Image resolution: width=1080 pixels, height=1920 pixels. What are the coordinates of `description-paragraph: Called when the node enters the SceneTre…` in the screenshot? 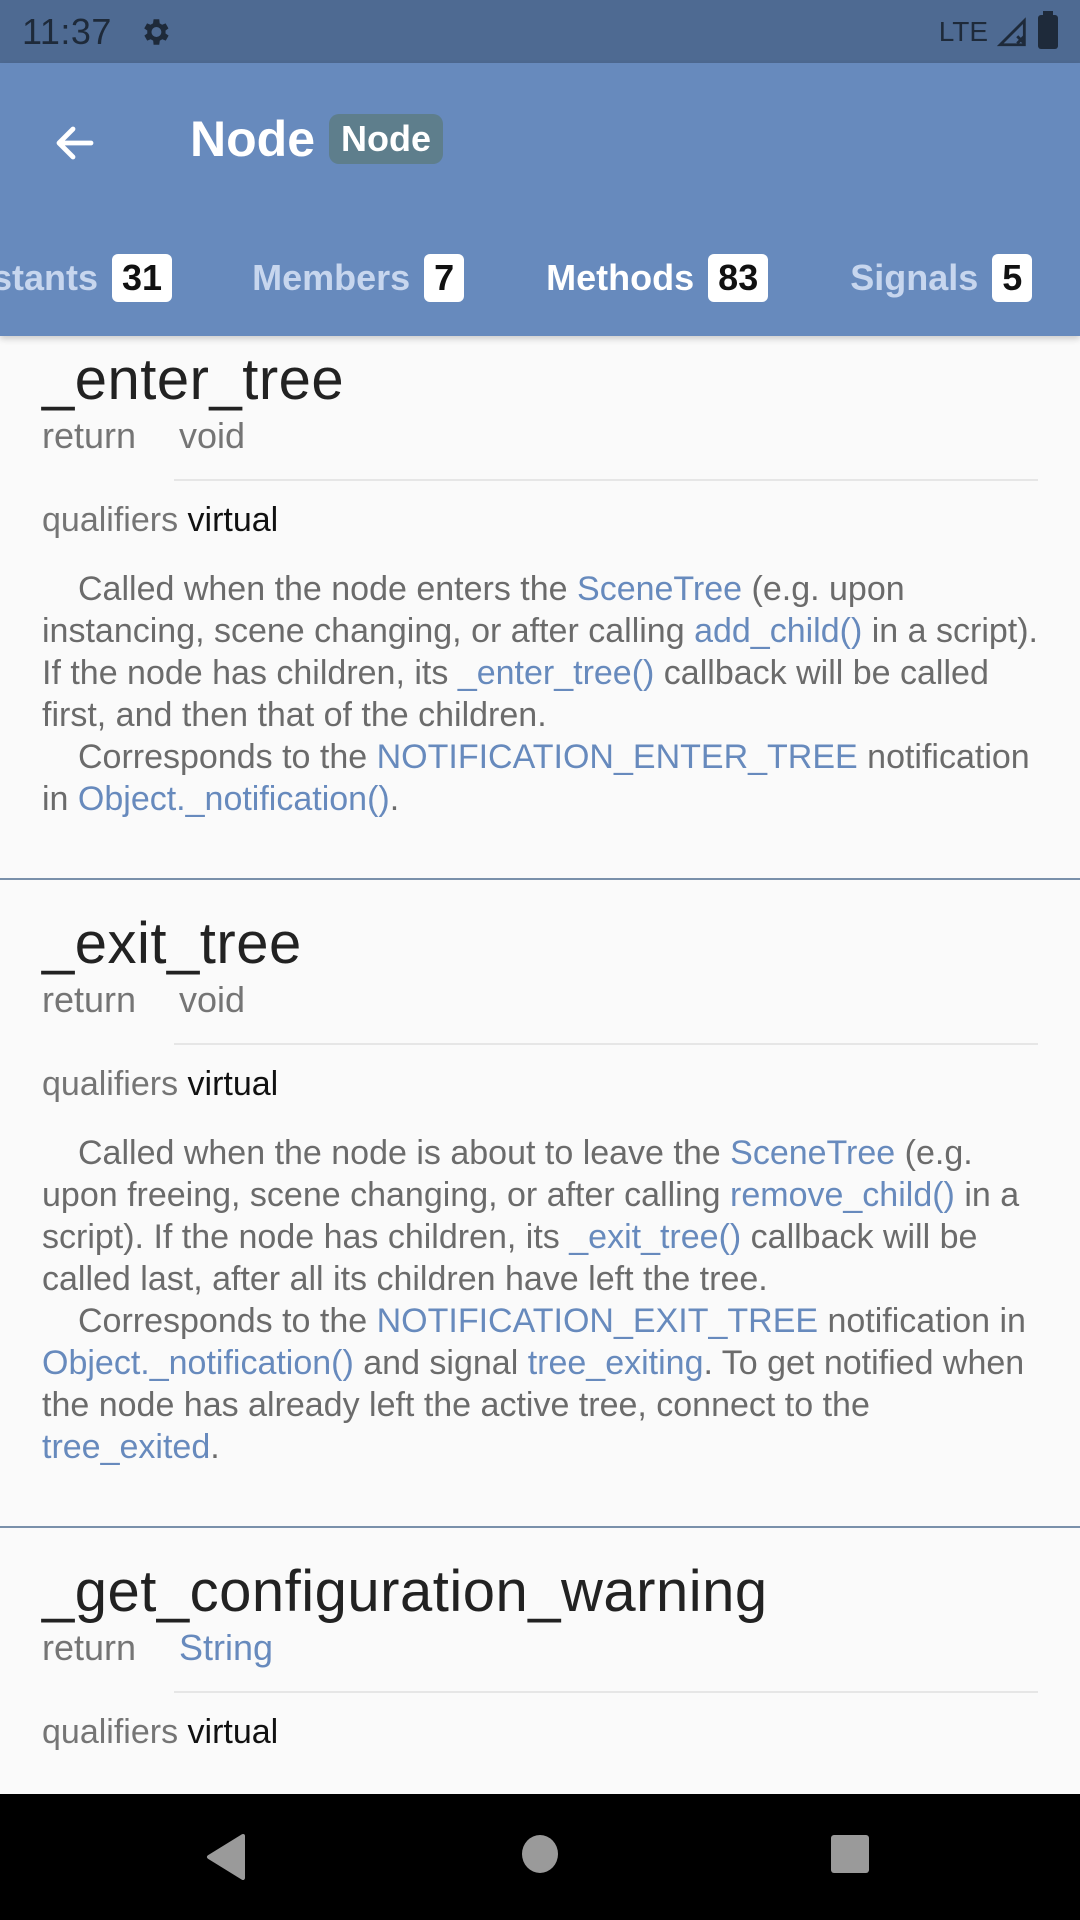 It's located at (540, 652).